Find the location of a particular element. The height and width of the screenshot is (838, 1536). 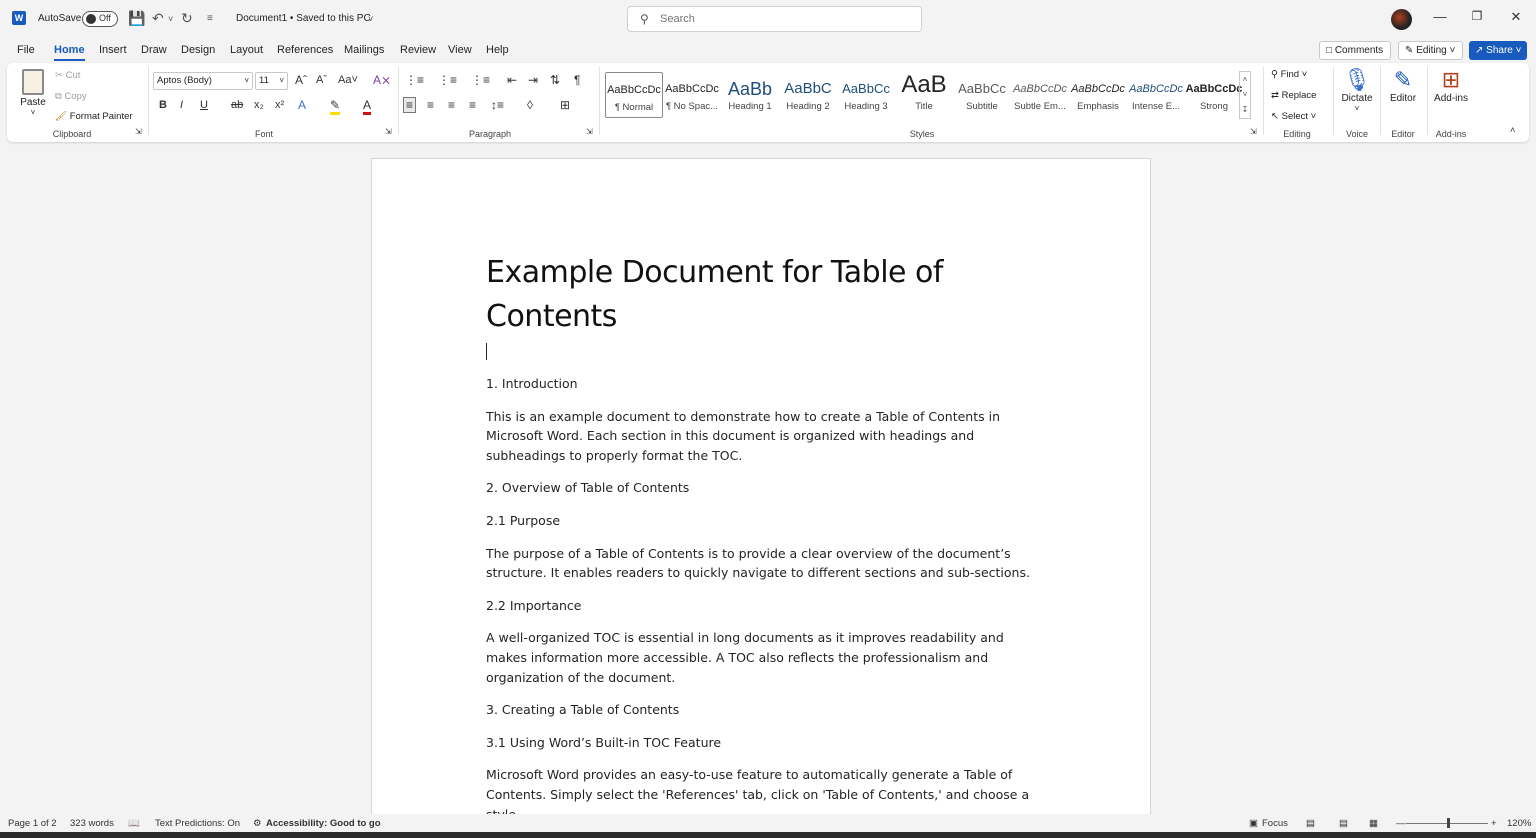

highlight-icon: ✎ is located at coordinates (335, 106).